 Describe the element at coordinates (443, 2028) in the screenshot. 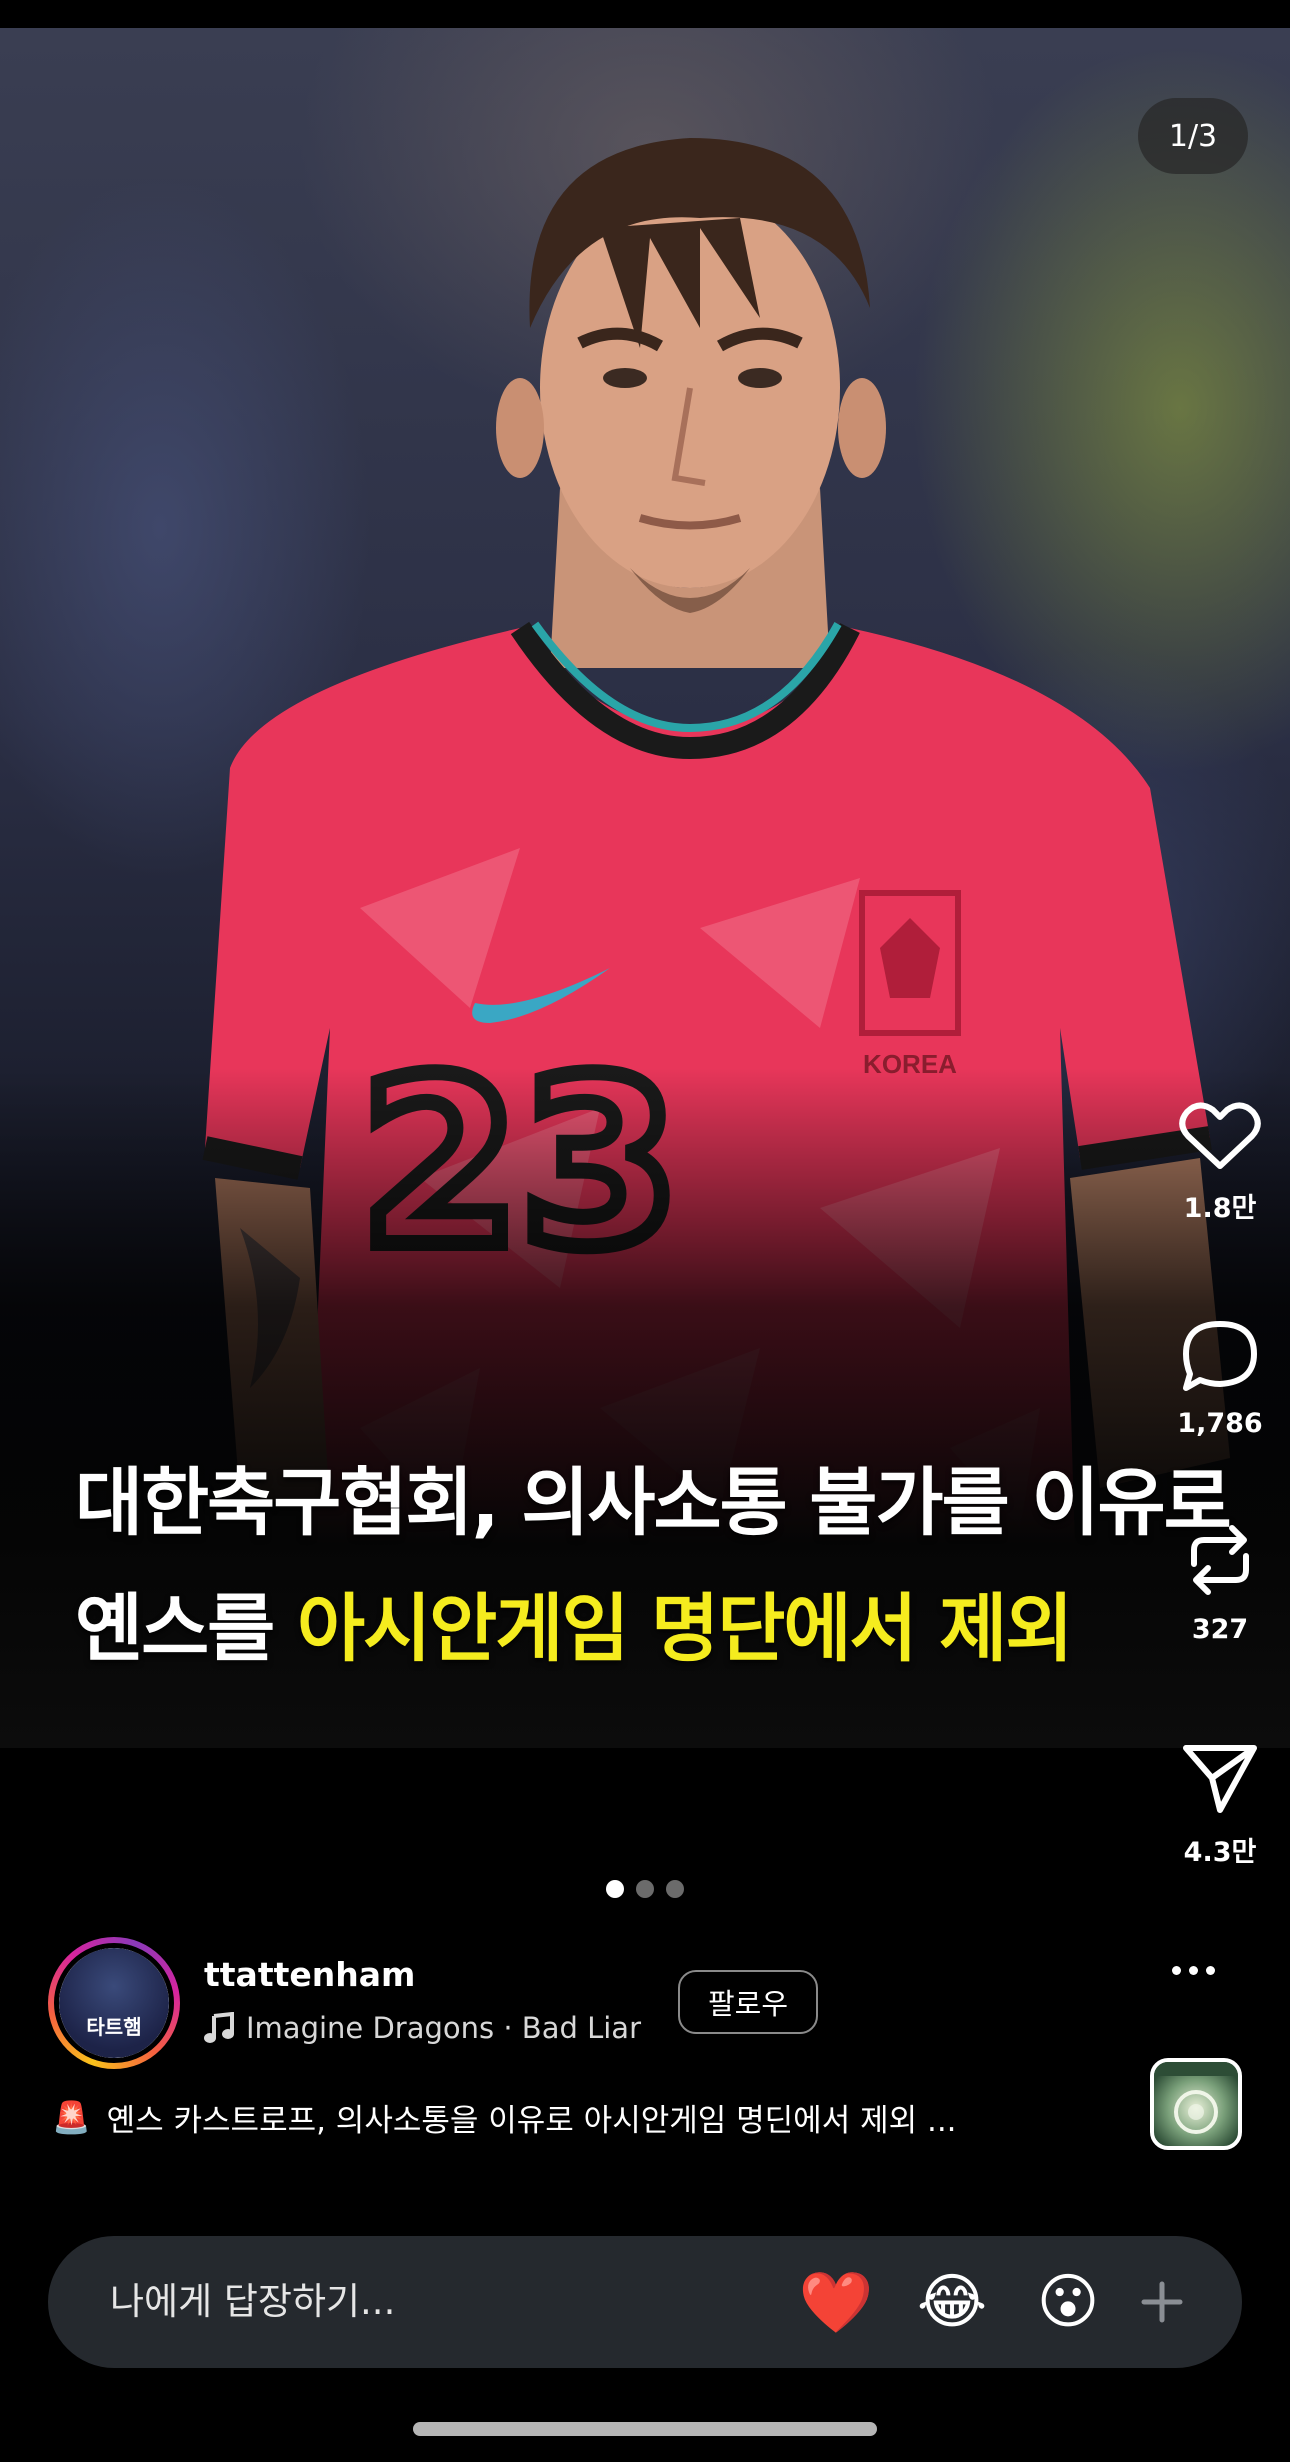

I see `music-label: Imagine Dragons · Bad Liar` at that location.